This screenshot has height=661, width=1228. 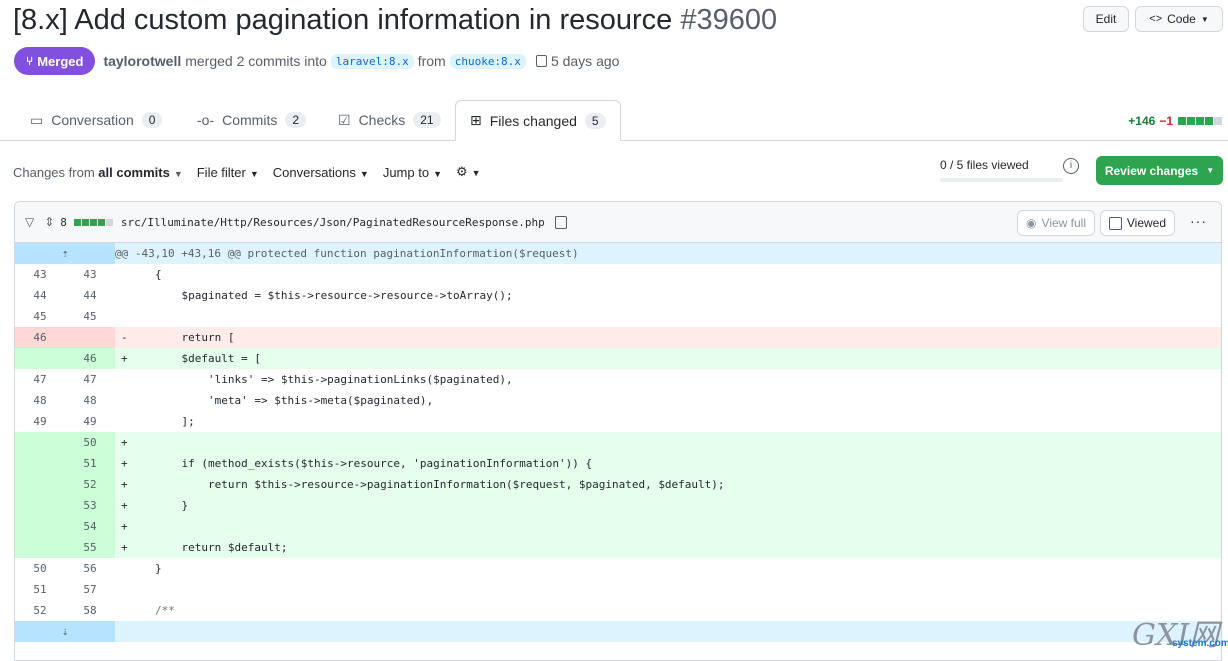 What do you see at coordinates (90, 526) in the screenshot?
I see `new-line-number: 54` at bounding box center [90, 526].